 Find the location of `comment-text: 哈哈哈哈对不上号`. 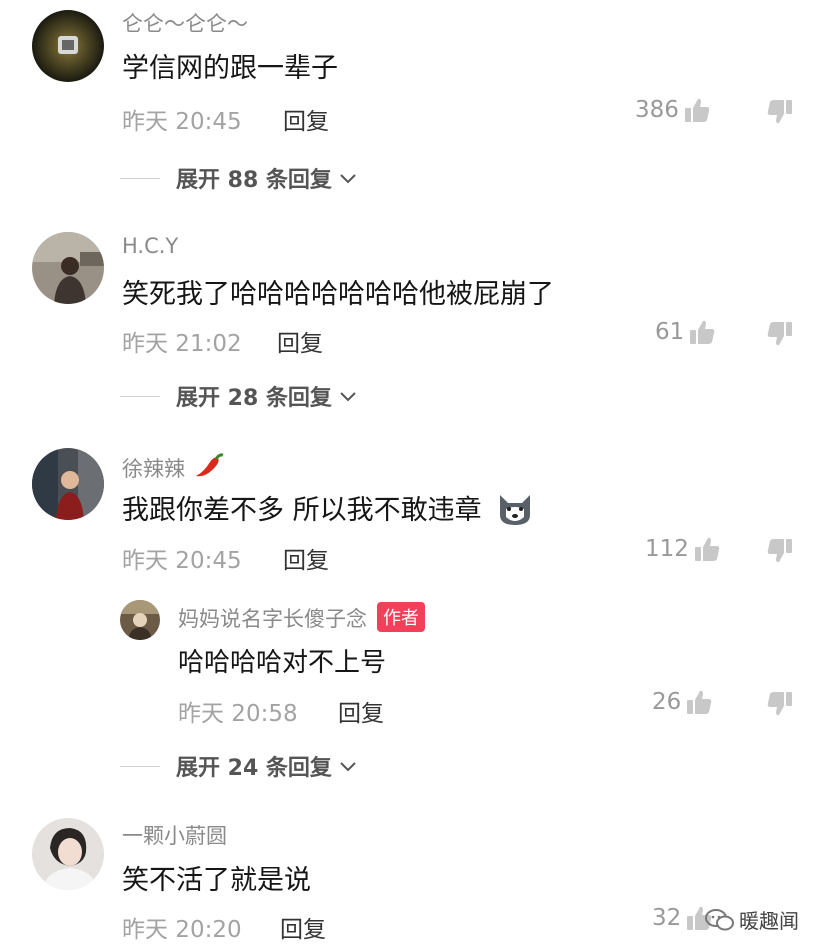

comment-text: 哈哈哈哈对不上号 is located at coordinates (282, 663).